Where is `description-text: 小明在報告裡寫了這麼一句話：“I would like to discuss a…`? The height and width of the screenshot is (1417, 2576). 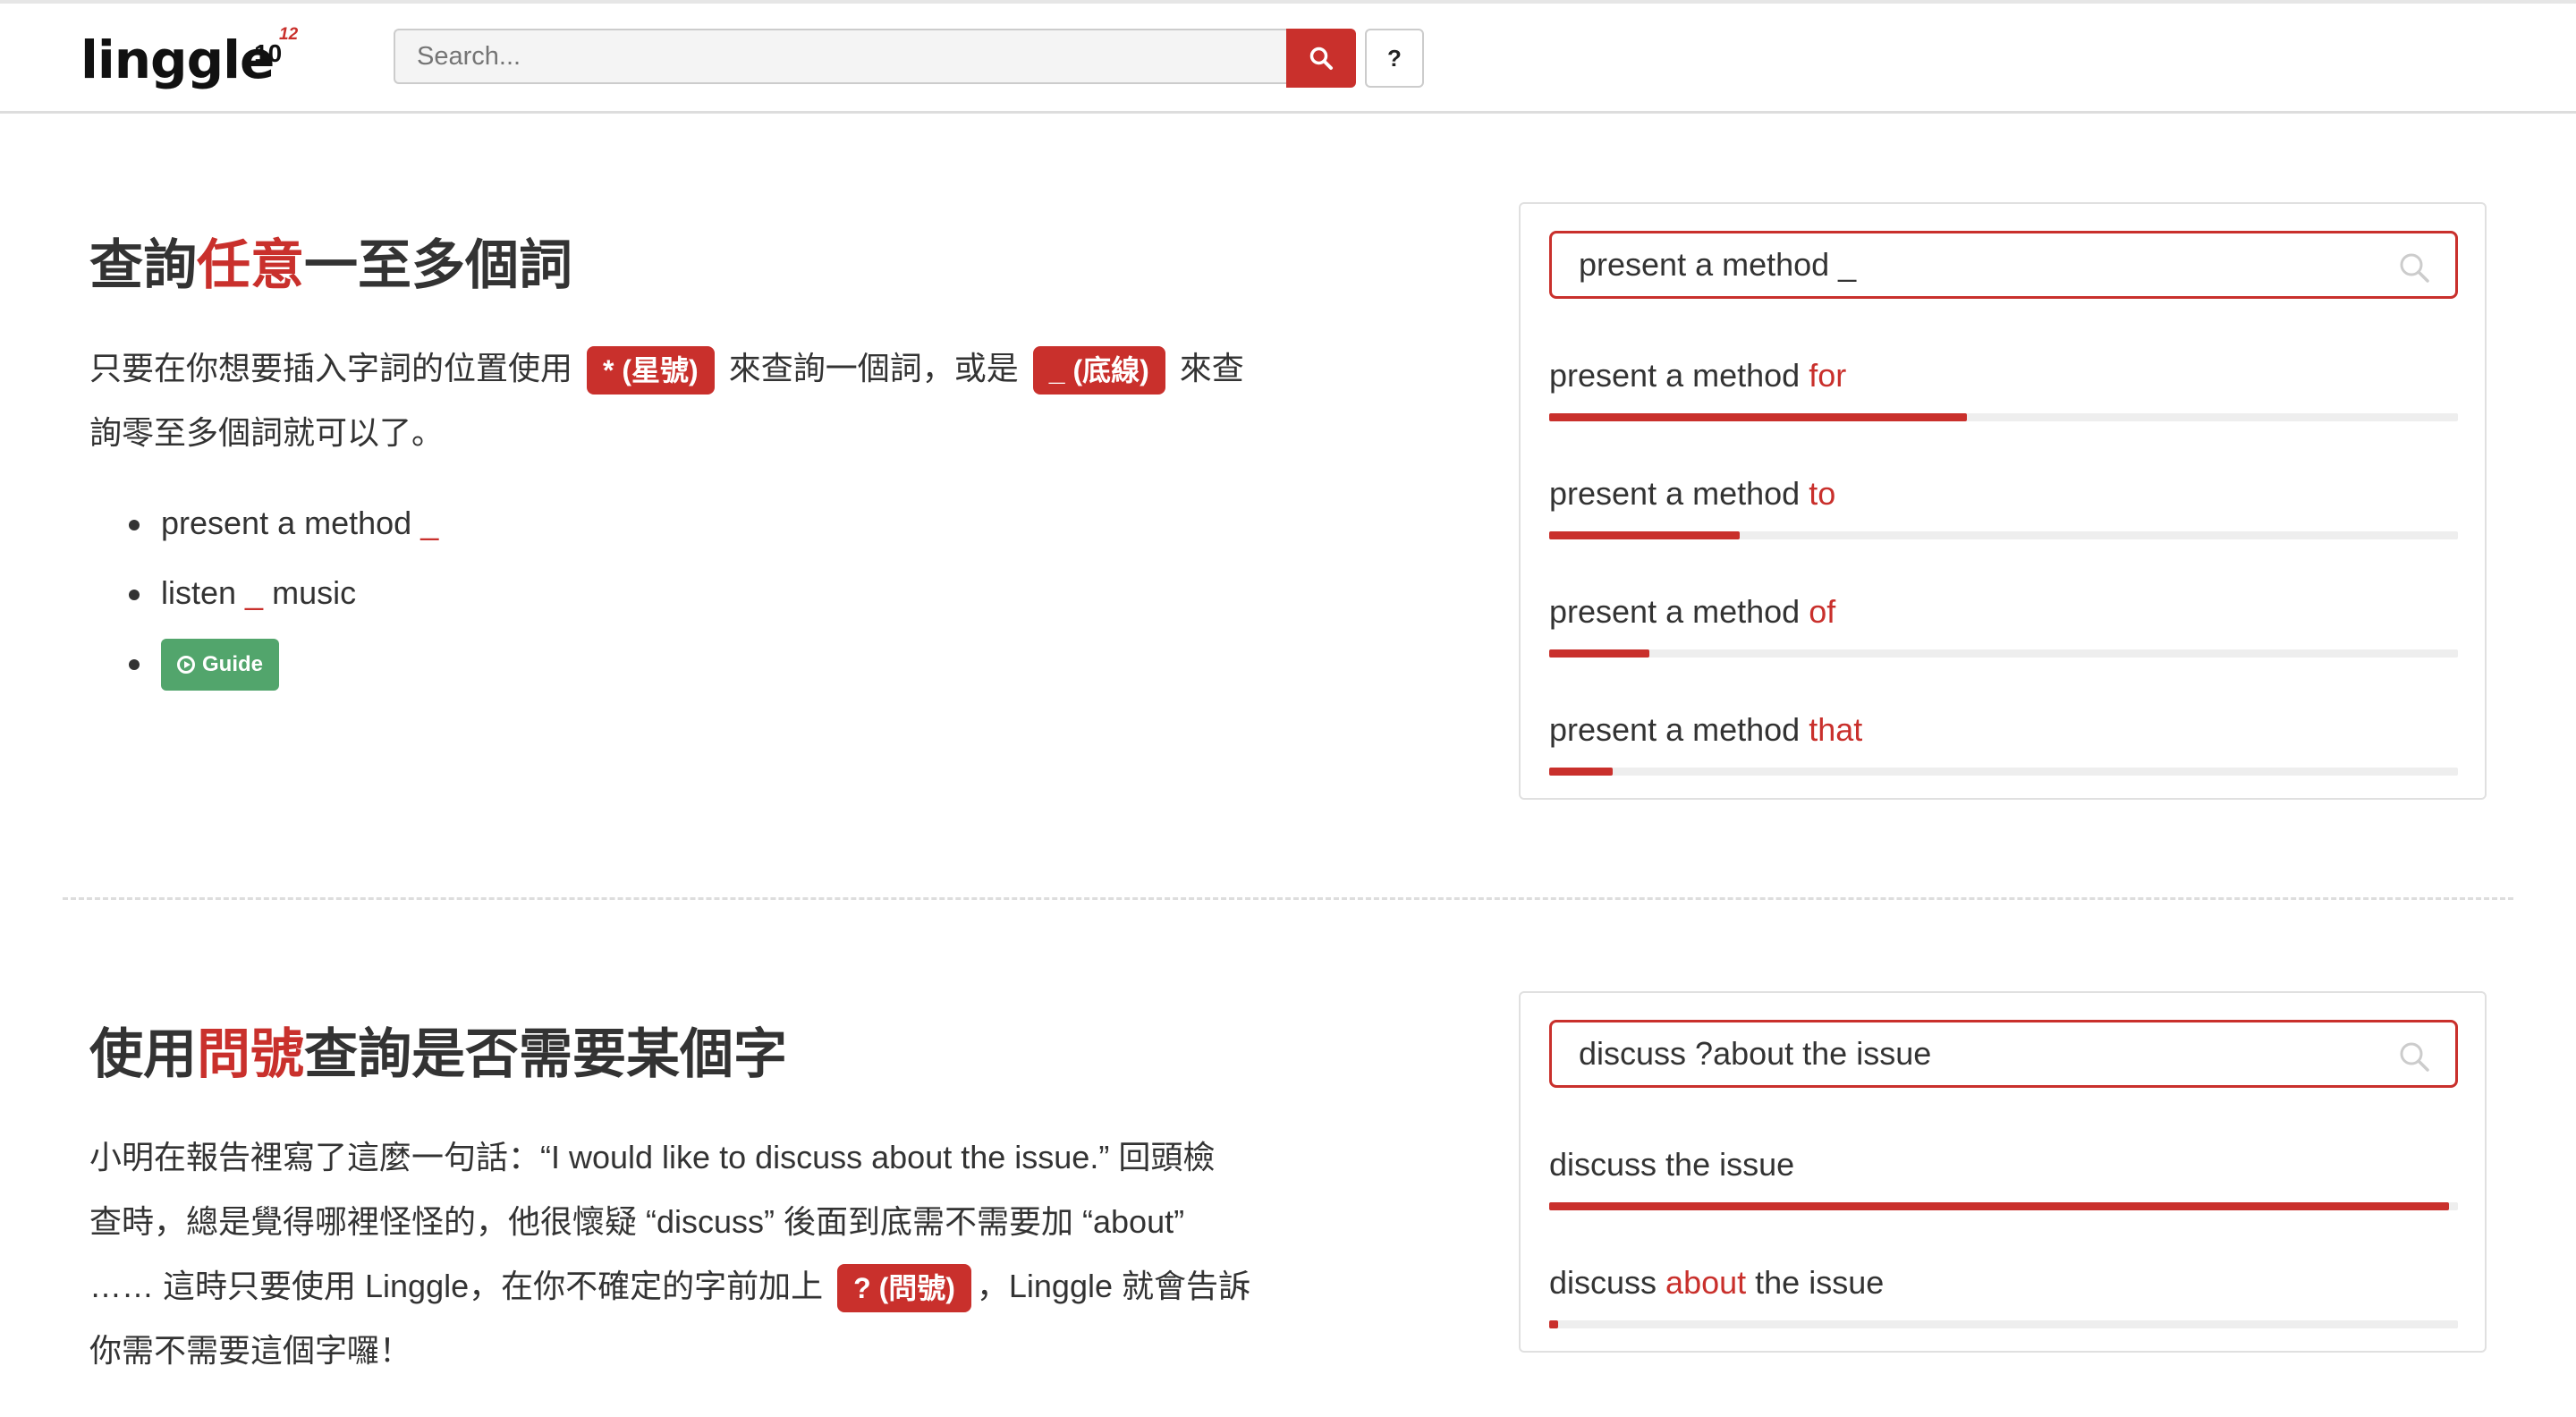
description-text: 小明在報告裡寫了這麼一句話：“I would like to discuss a… is located at coordinates (652, 1157).